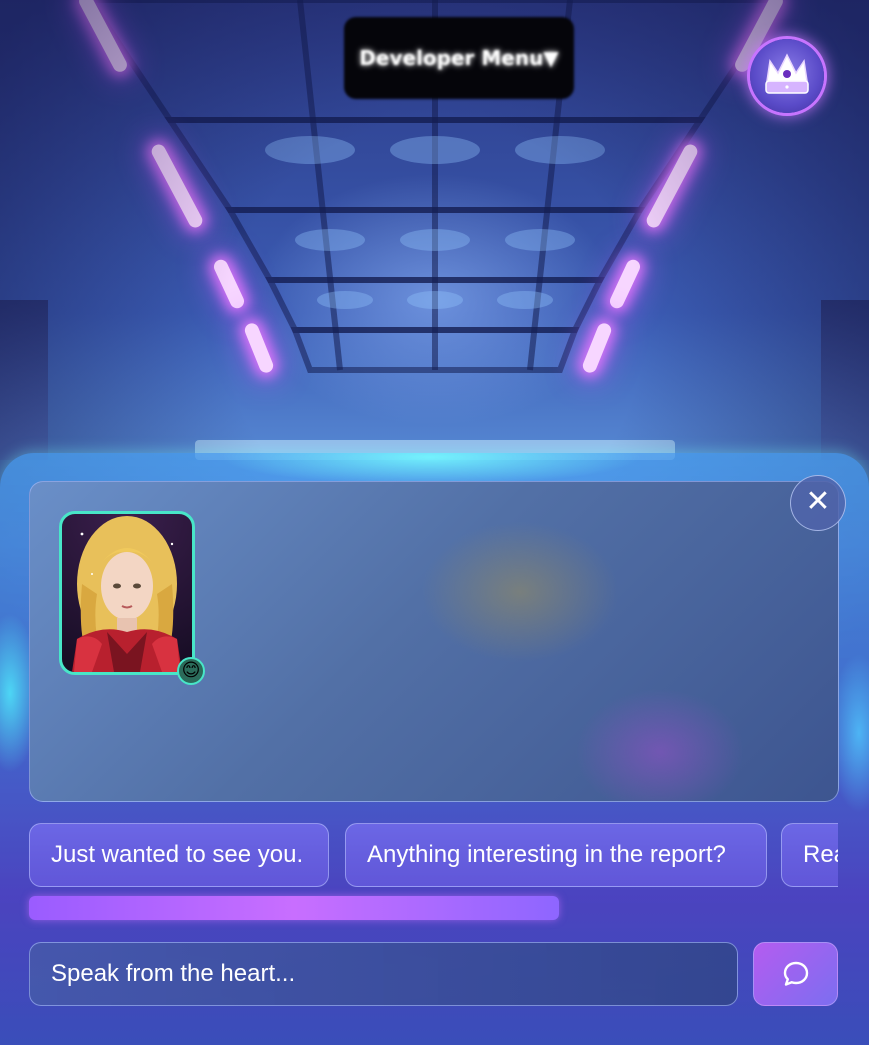 The image size is (869, 1045). I want to click on message-input, so click(383, 974).